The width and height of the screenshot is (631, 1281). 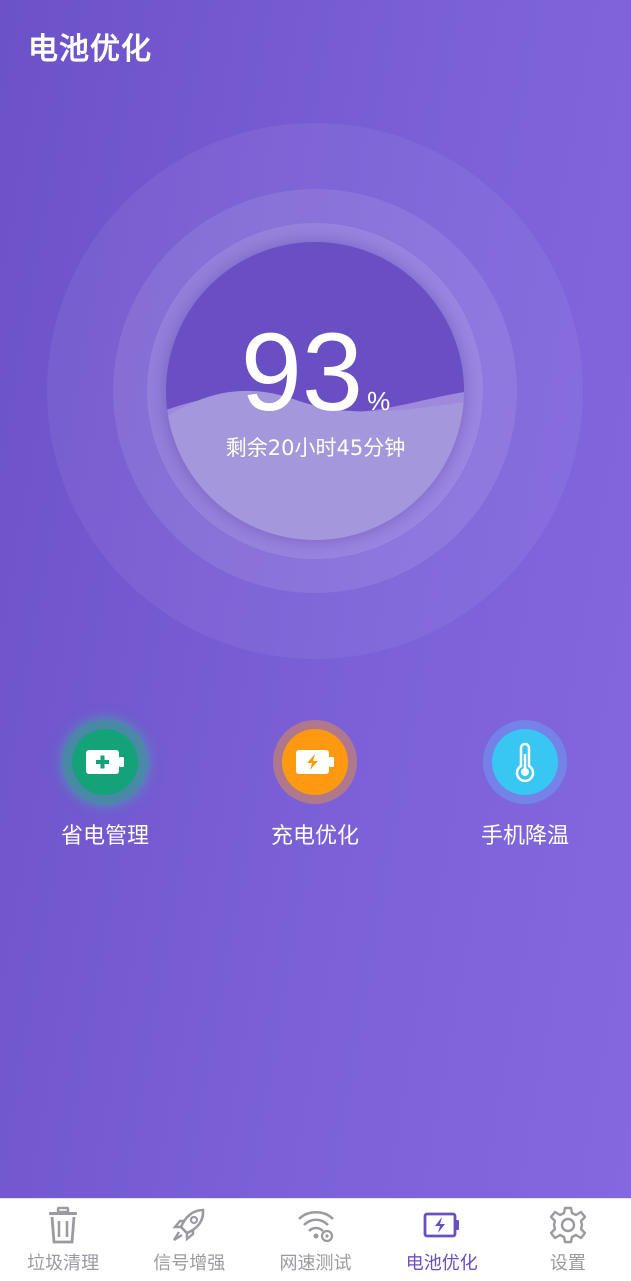 What do you see at coordinates (315, 1263) in the screenshot?
I see `tab-speed-test-label: 网速测试` at bounding box center [315, 1263].